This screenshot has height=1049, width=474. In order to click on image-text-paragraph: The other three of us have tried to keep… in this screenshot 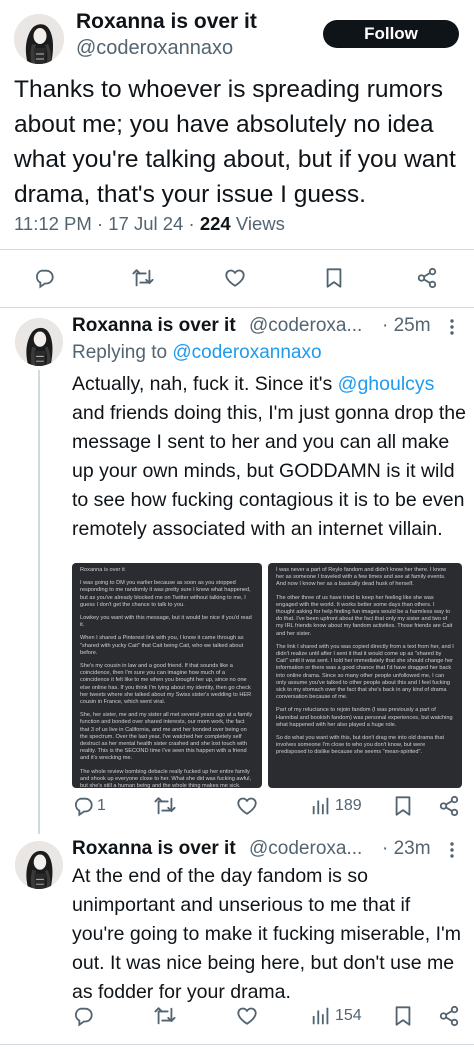, I will do `click(364, 615)`.